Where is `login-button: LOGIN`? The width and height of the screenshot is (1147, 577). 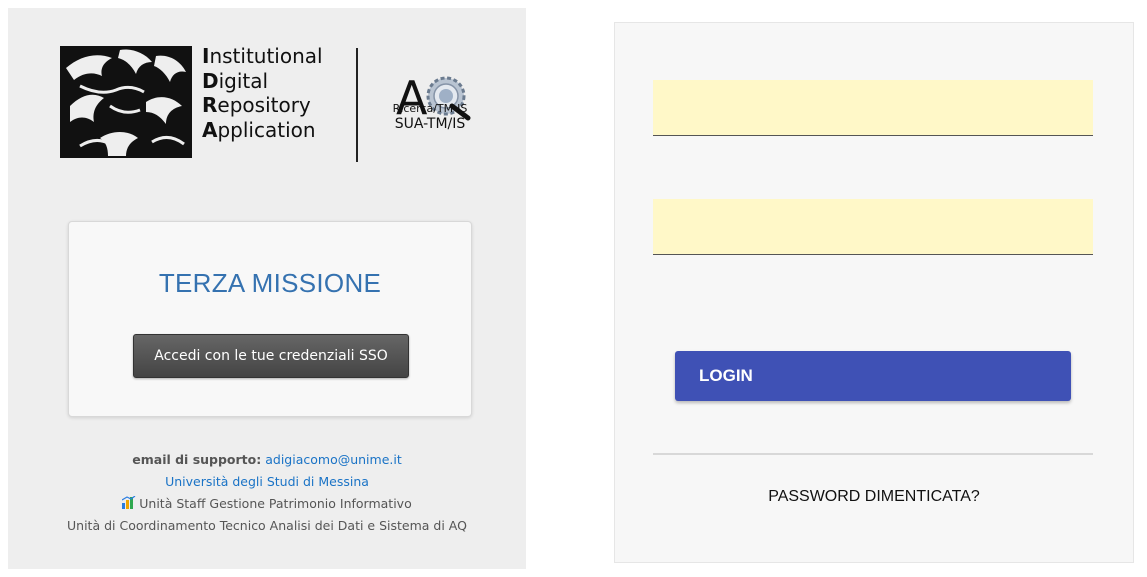
login-button: LOGIN is located at coordinates (873, 376).